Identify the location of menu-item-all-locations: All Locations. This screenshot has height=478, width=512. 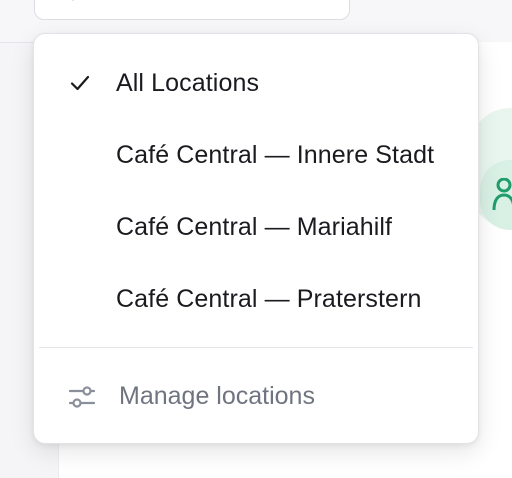
(257, 83).